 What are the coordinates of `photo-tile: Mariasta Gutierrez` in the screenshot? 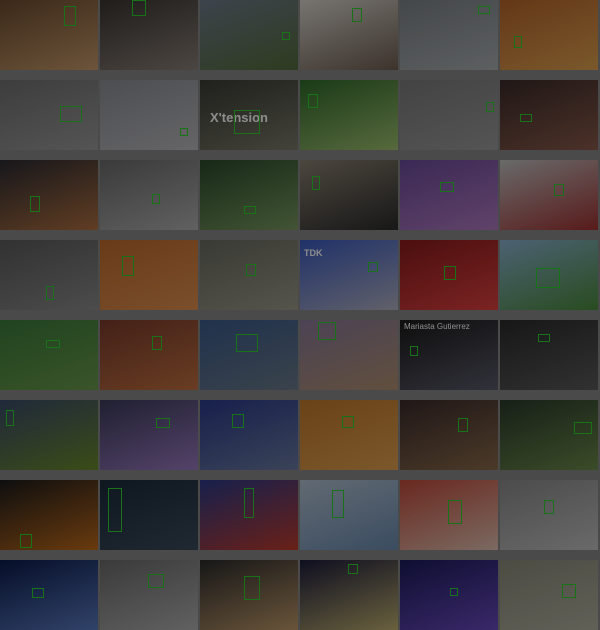 It's located at (449, 355).